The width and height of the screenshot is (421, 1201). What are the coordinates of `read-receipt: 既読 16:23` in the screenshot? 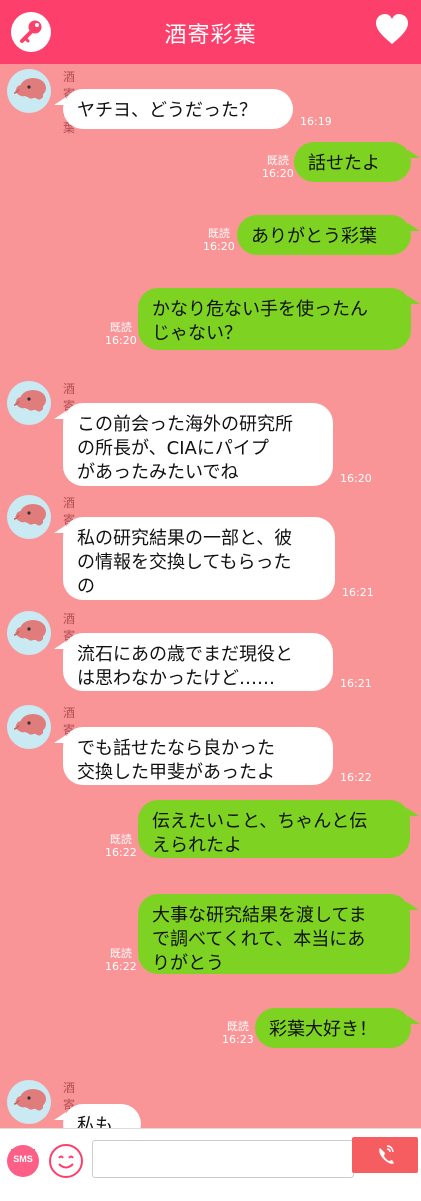 It's located at (238, 1033).